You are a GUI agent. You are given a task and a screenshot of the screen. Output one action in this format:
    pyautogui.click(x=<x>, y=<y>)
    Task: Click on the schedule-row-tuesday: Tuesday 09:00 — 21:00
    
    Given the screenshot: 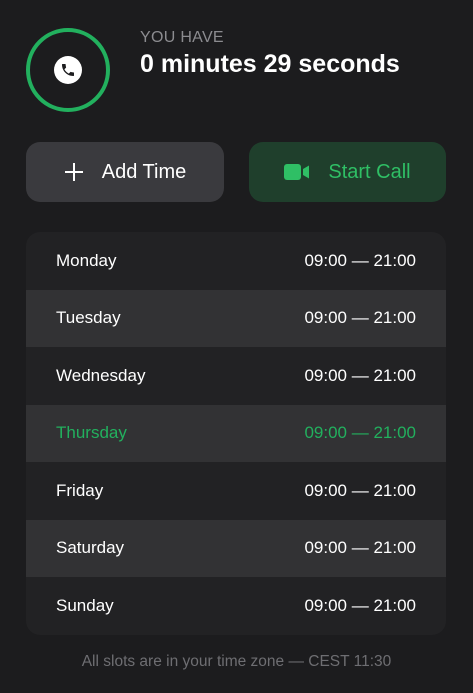 What is the action you would take?
    pyautogui.click(x=236, y=318)
    